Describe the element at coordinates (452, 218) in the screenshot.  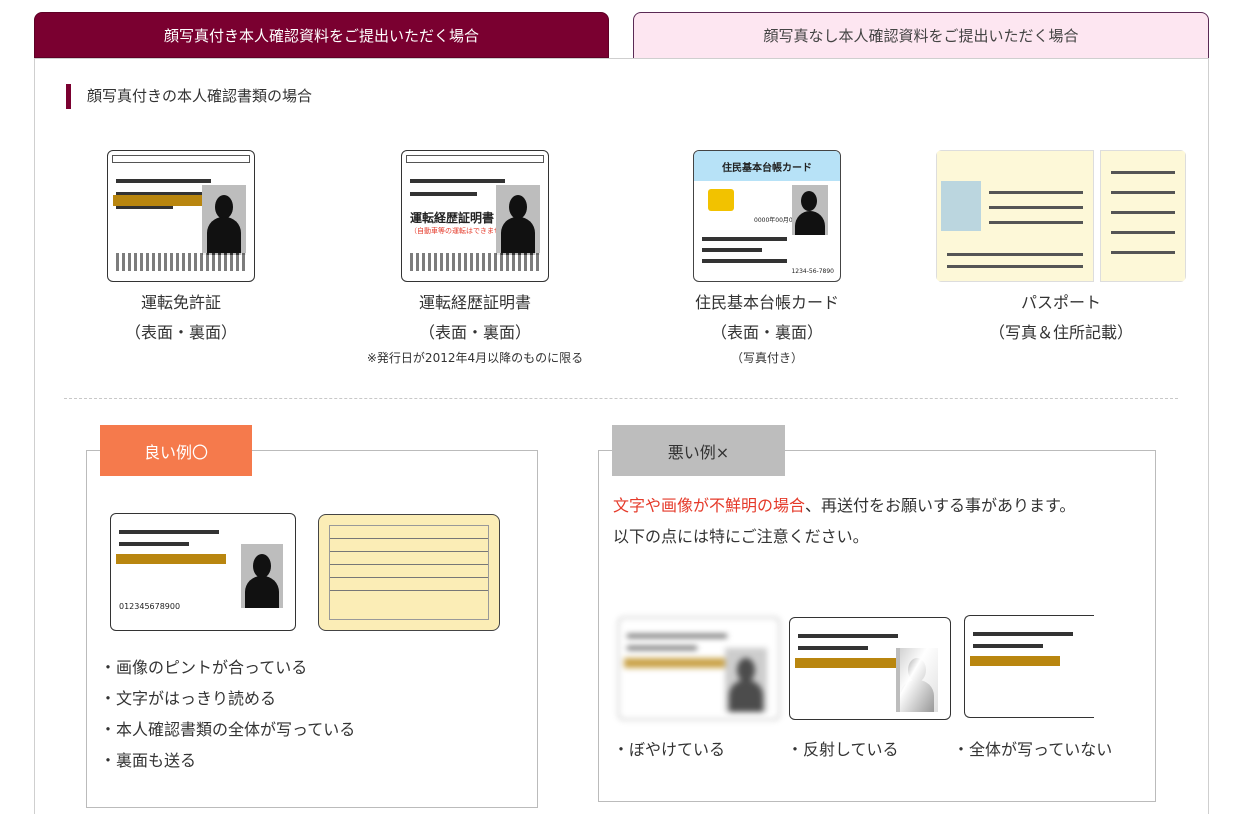
I see `keireki-title: 運転経歴証明書` at that location.